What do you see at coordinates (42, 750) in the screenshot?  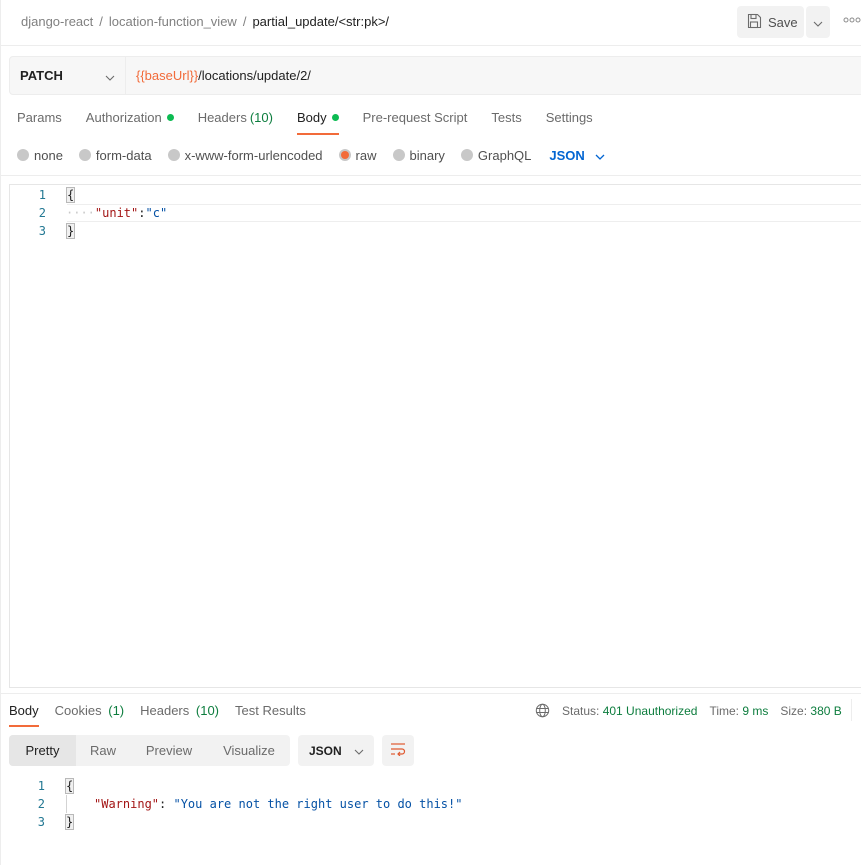 I see `view-mode-pretty: Pretty` at bounding box center [42, 750].